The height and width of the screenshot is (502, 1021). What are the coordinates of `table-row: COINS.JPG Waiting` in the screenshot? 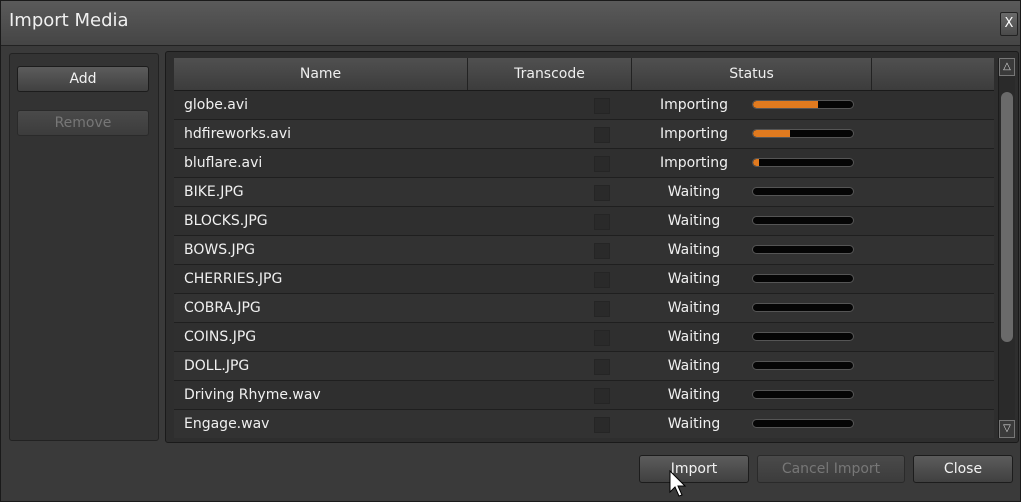 It's located at (584, 337).